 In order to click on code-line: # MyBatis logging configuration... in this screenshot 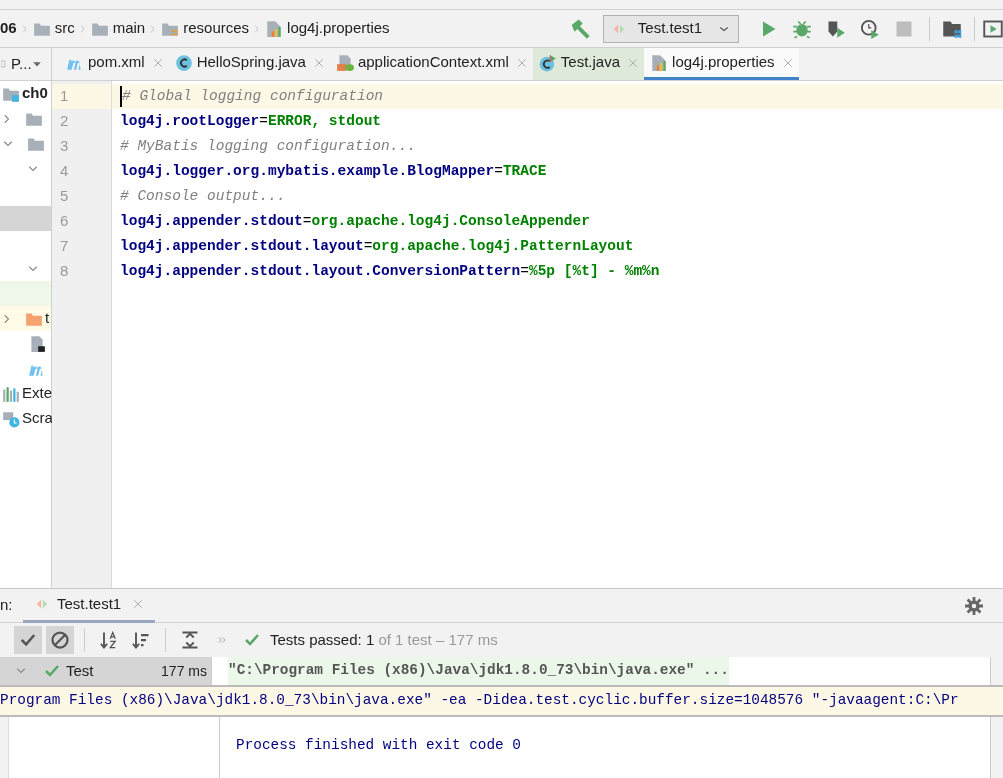, I will do `click(268, 146)`.